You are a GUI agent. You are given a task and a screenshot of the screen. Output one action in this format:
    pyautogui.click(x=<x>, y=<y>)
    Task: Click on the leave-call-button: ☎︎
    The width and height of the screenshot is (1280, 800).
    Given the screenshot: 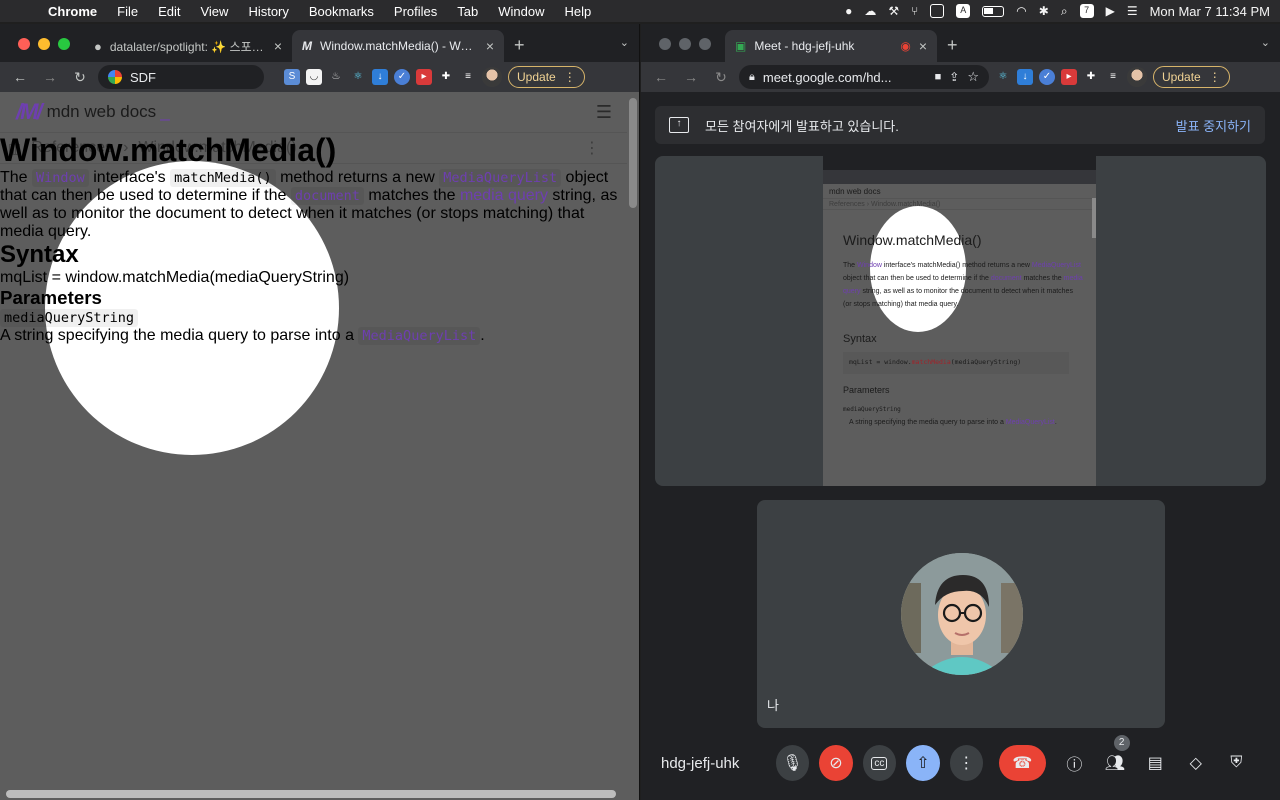 What is the action you would take?
    pyautogui.click(x=1022, y=763)
    